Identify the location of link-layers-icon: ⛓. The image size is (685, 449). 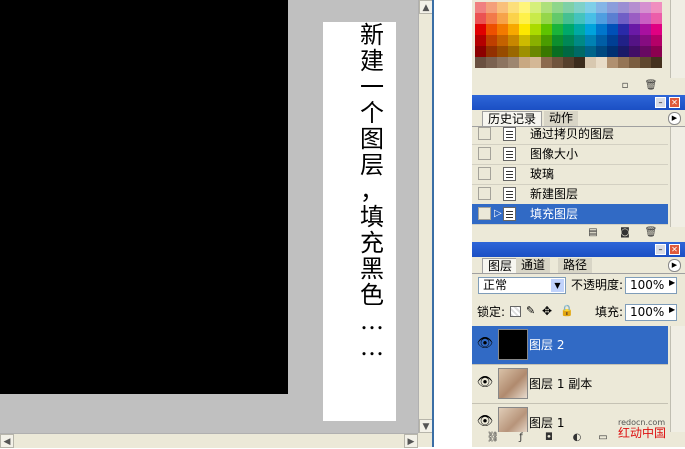
(493, 438).